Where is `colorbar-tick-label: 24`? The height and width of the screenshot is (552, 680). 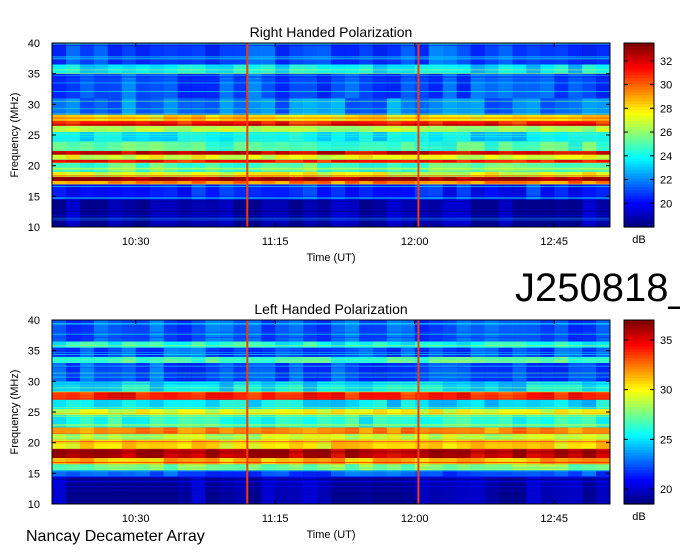 colorbar-tick-label: 24 is located at coordinates (666, 157).